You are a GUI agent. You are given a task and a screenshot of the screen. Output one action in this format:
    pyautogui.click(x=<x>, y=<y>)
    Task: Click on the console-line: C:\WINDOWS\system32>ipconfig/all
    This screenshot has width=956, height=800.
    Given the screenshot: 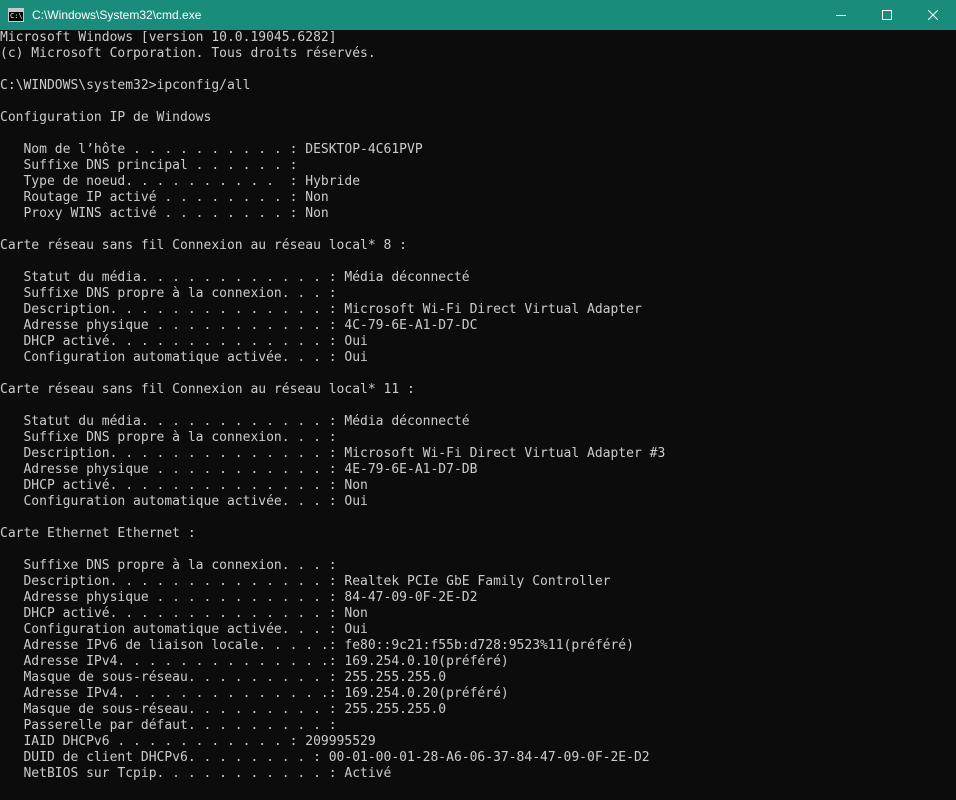 What is the action you would take?
    pyautogui.click(x=125, y=85)
    